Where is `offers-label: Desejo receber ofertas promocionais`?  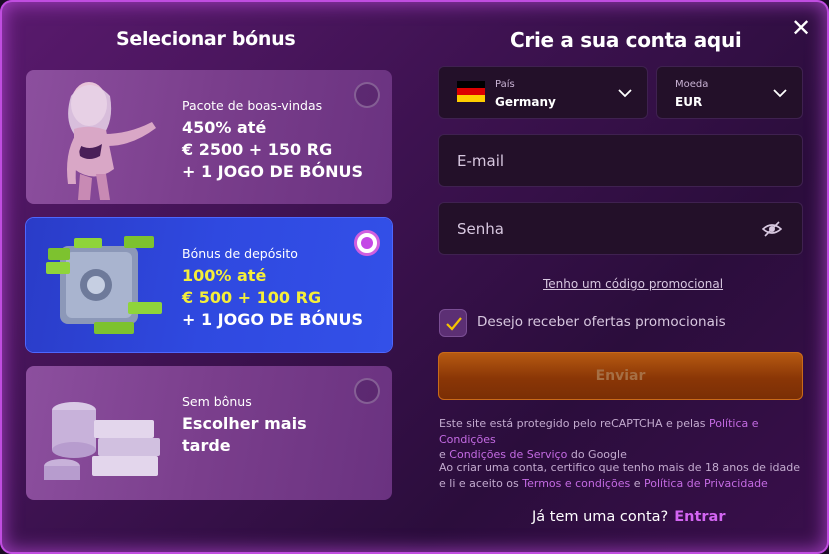
offers-label: Desejo receber ofertas promocionais is located at coordinates (601, 322).